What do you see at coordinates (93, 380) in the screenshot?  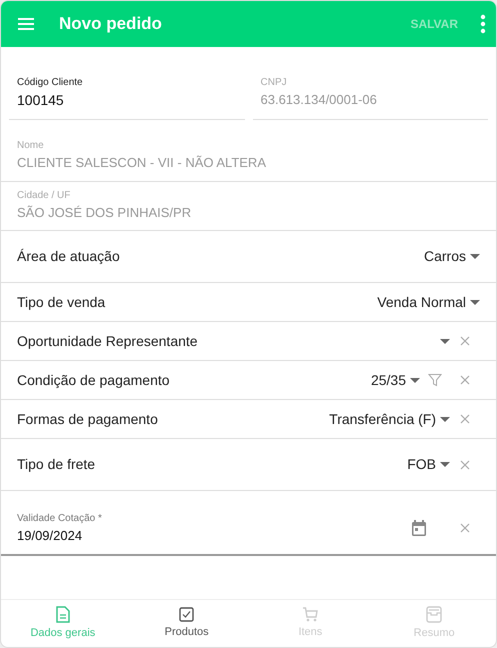 I see `select-label: Condição de pagamento` at bounding box center [93, 380].